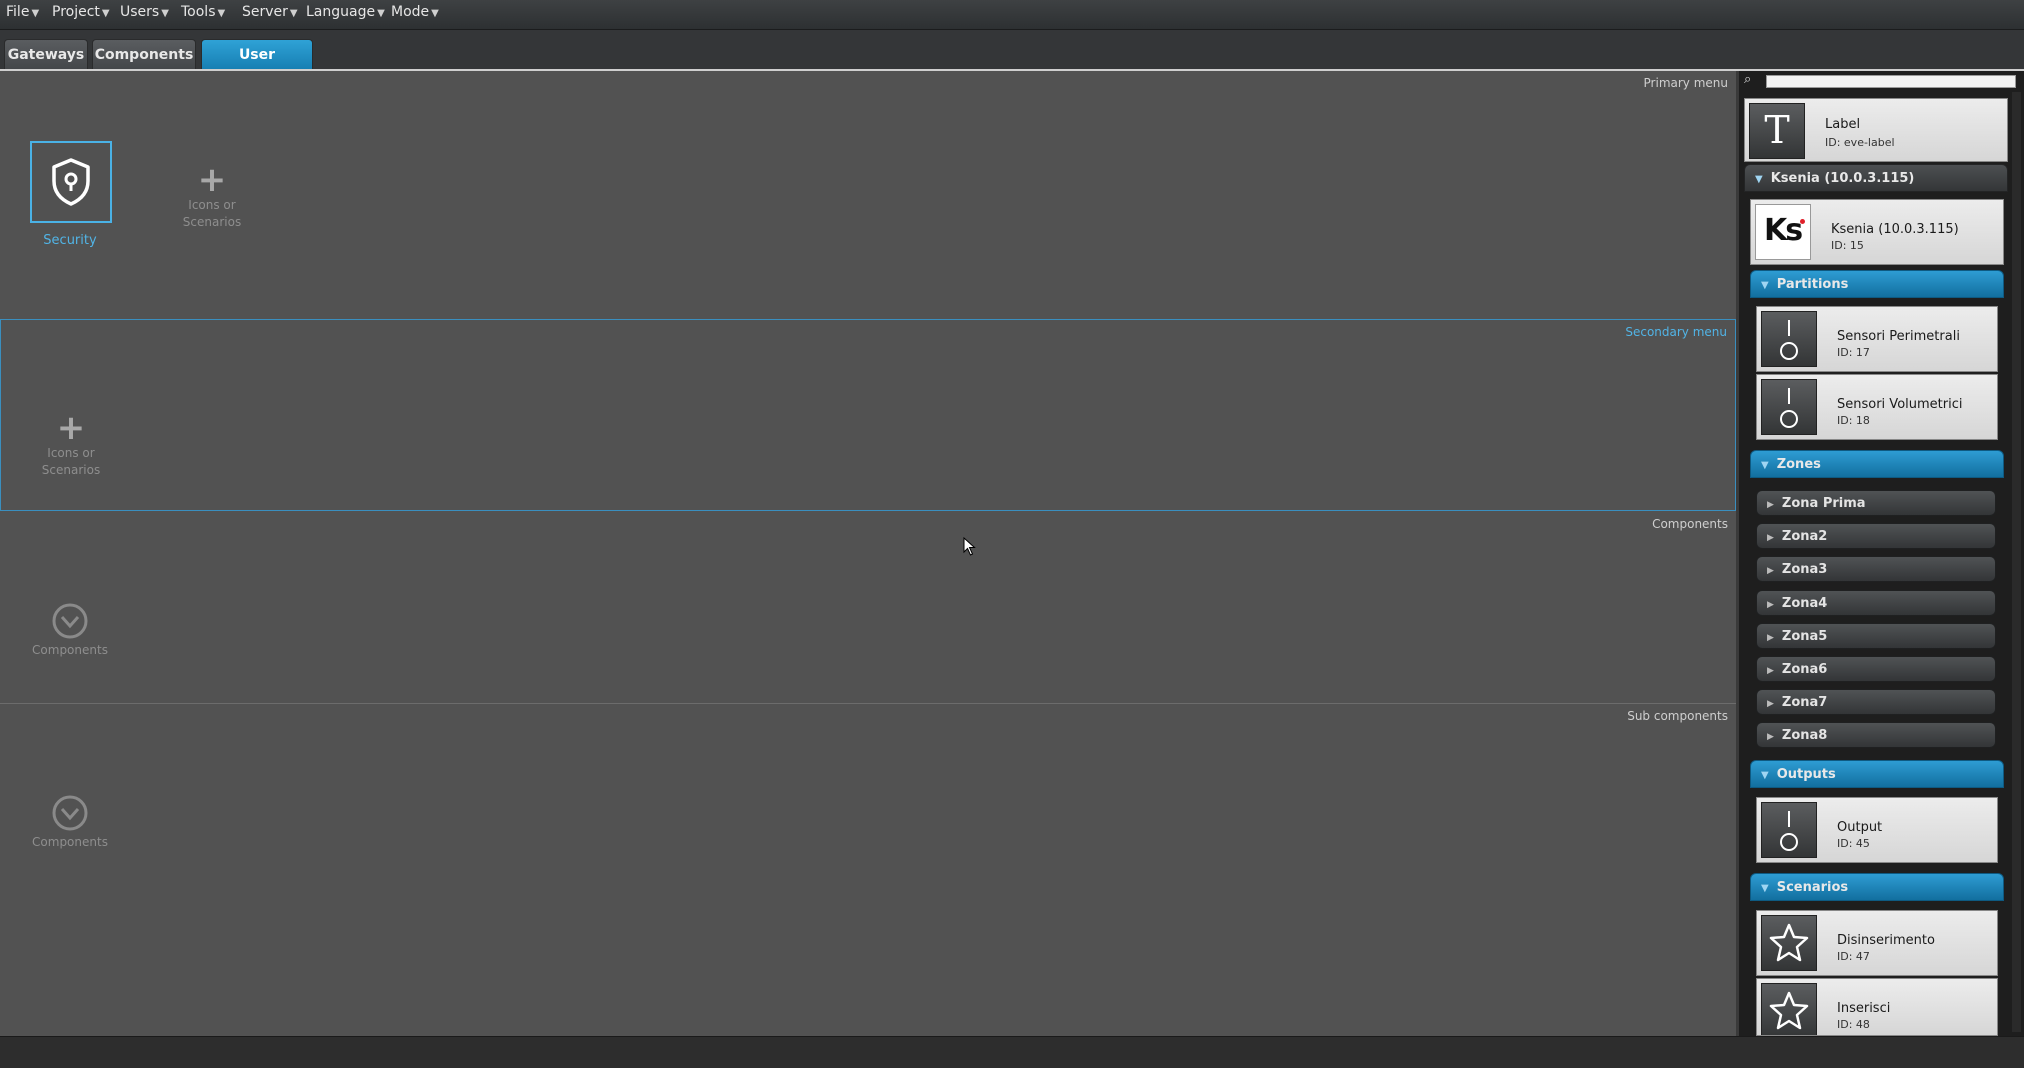 This screenshot has height=1068, width=2024. I want to click on group-scenarios-header: ▼ Scenarios, so click(1877, 887).